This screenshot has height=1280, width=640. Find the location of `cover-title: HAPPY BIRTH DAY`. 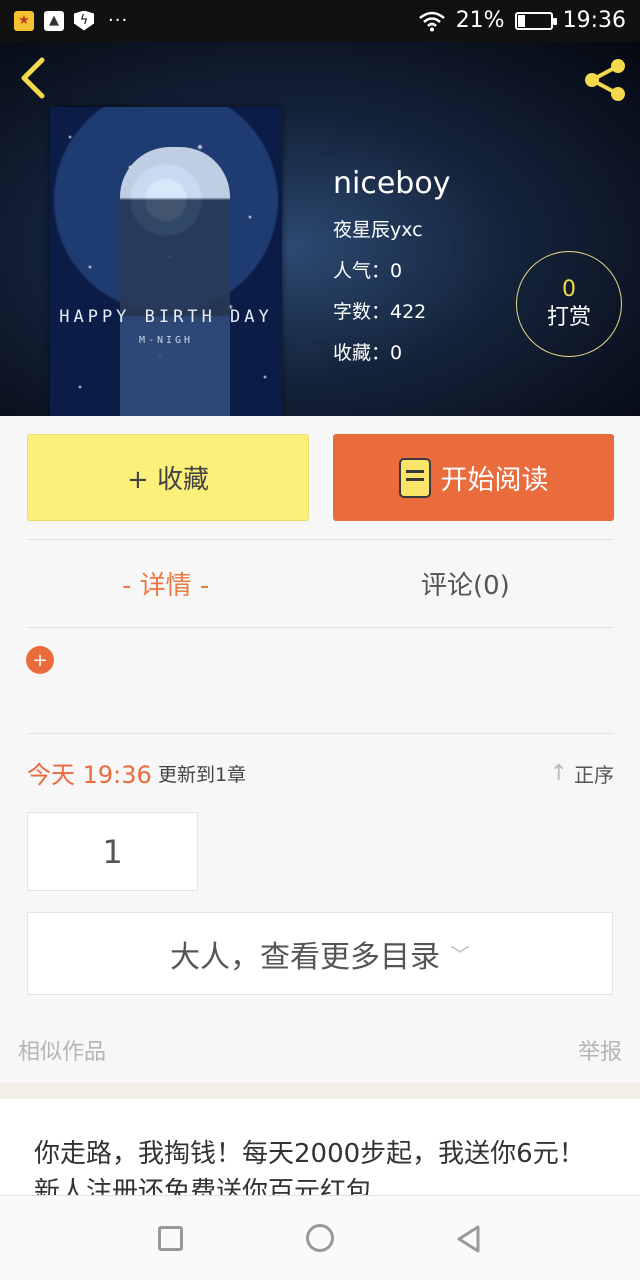

cover-title: HAPPY BIRTH DAY is located at coordinates (166, 317).